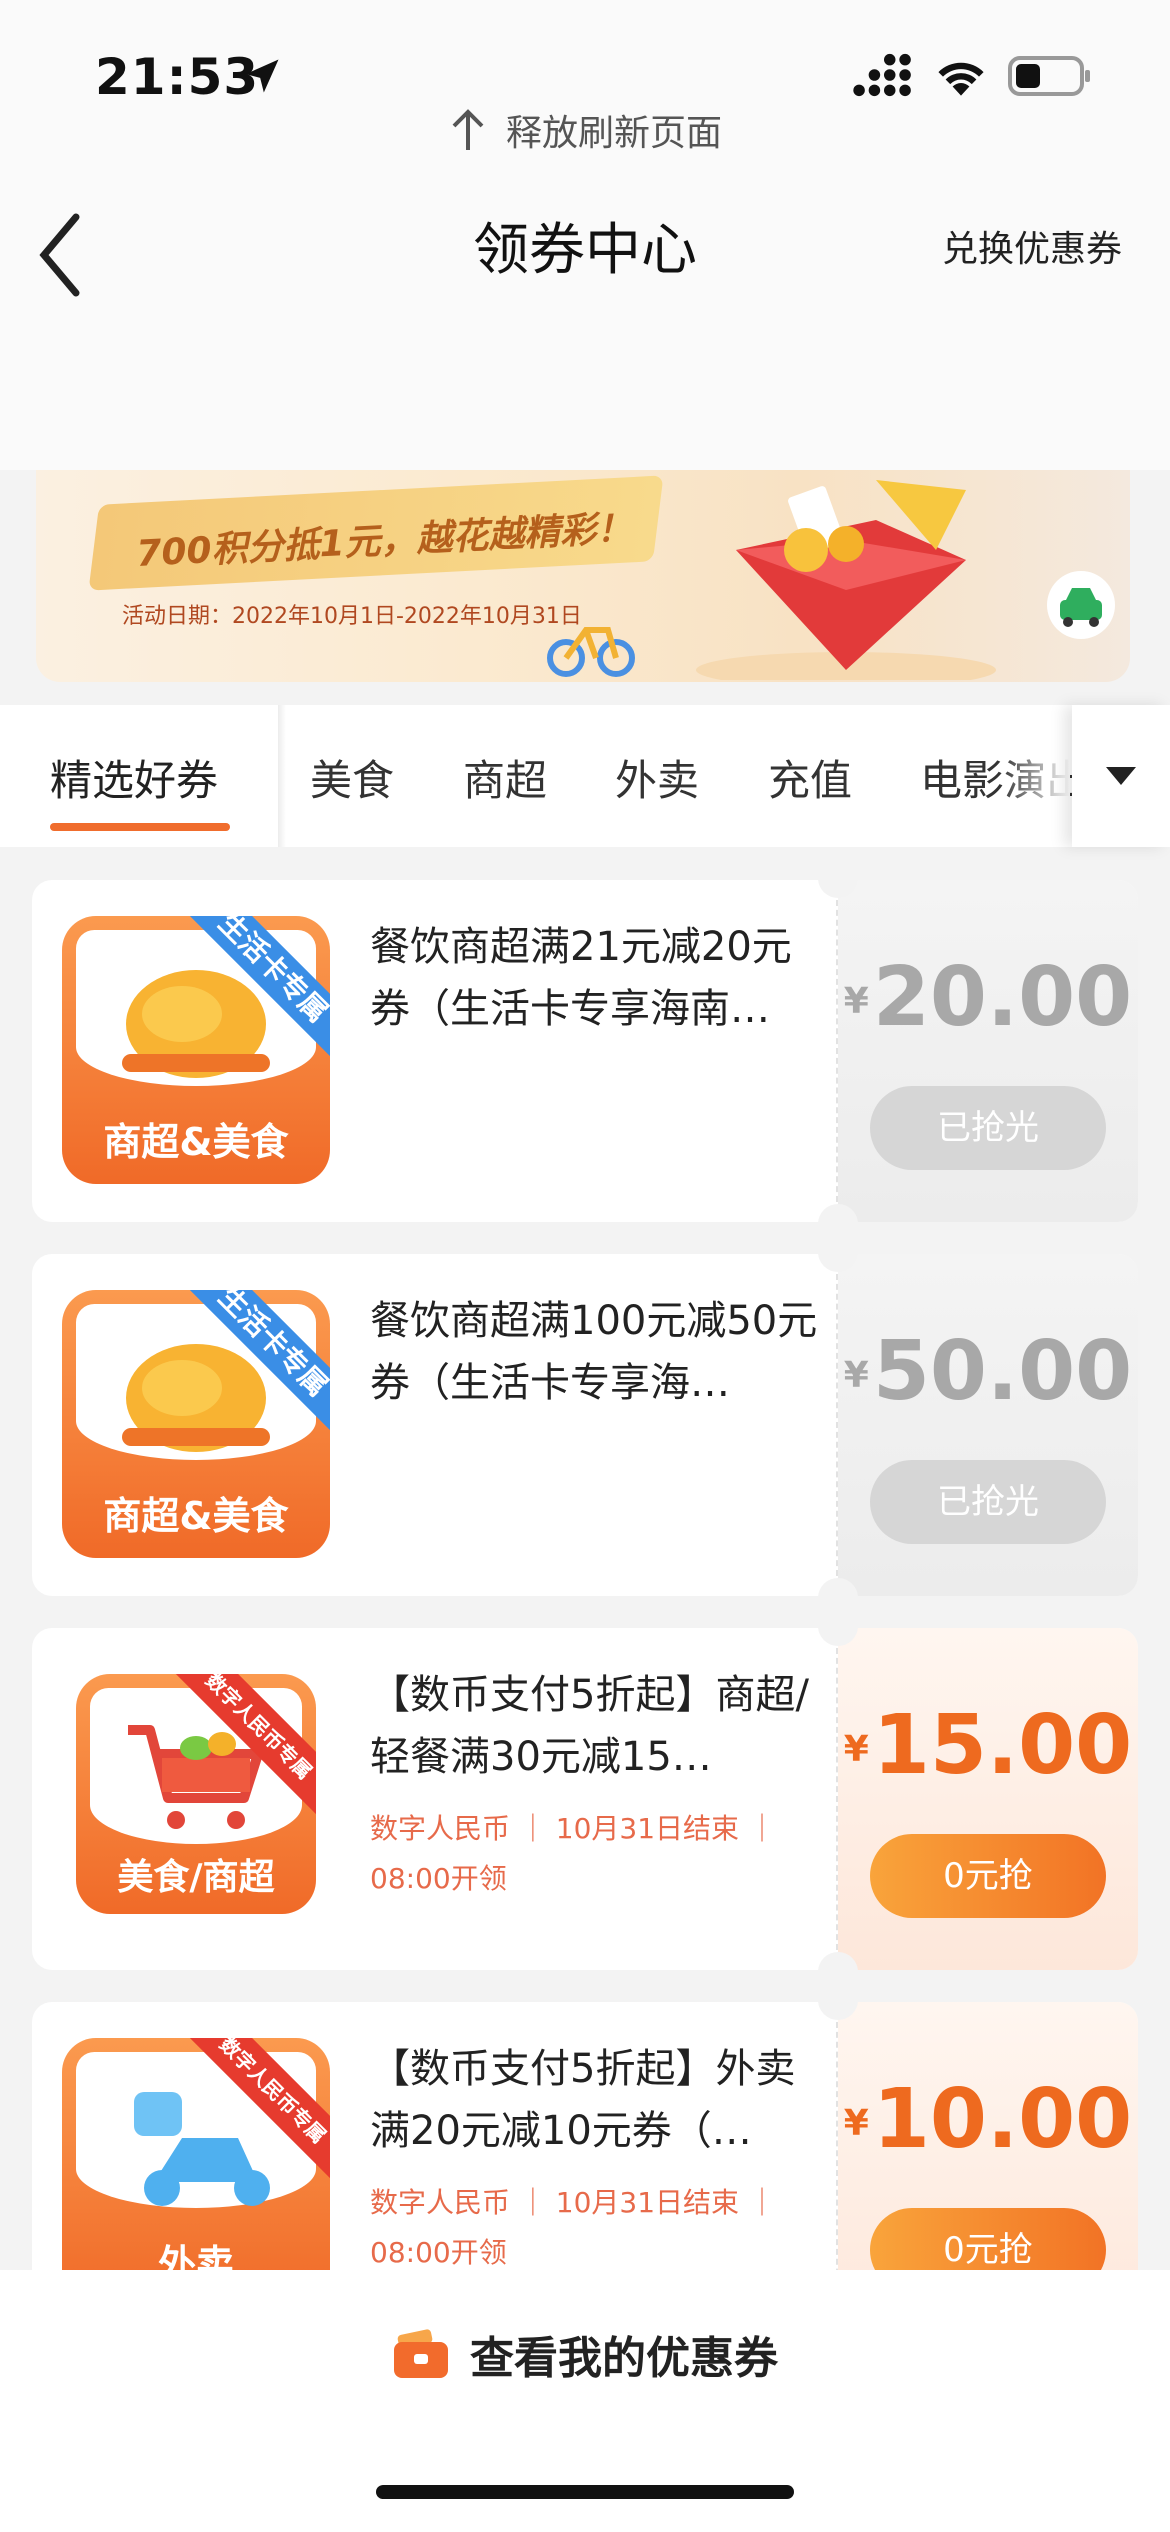 The height and width of the screenshot is (2532, 1170). I want to click on arrow-up-icon, so click(468, 129).